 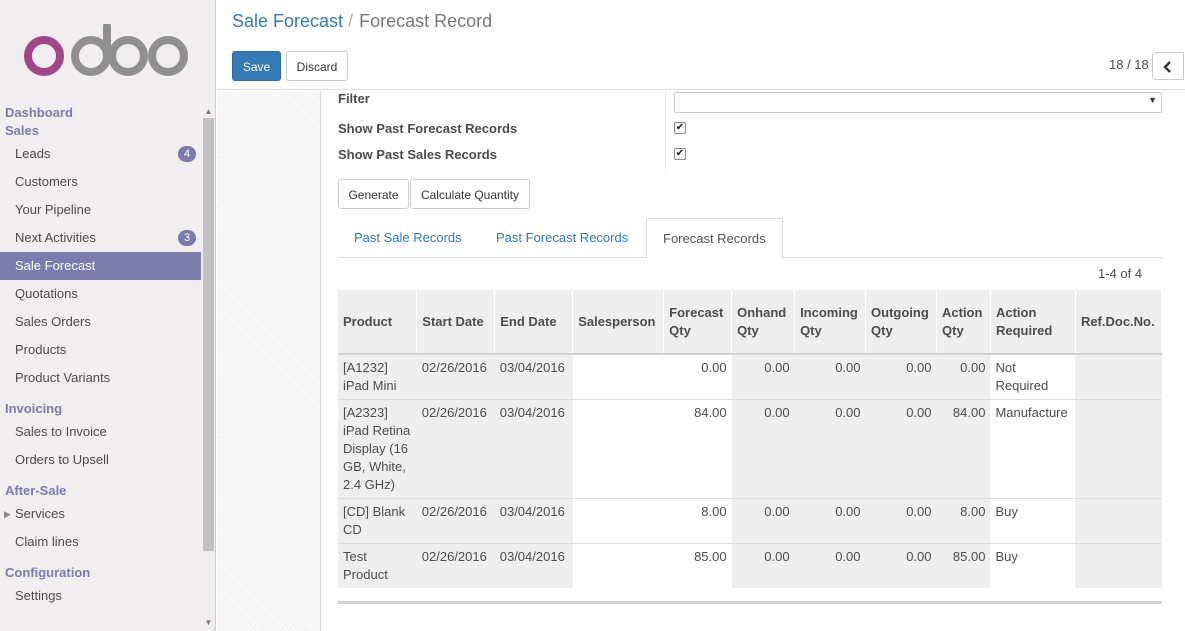 I want to click on next-activities-count-badge: 3, so click(x=187, y=238).